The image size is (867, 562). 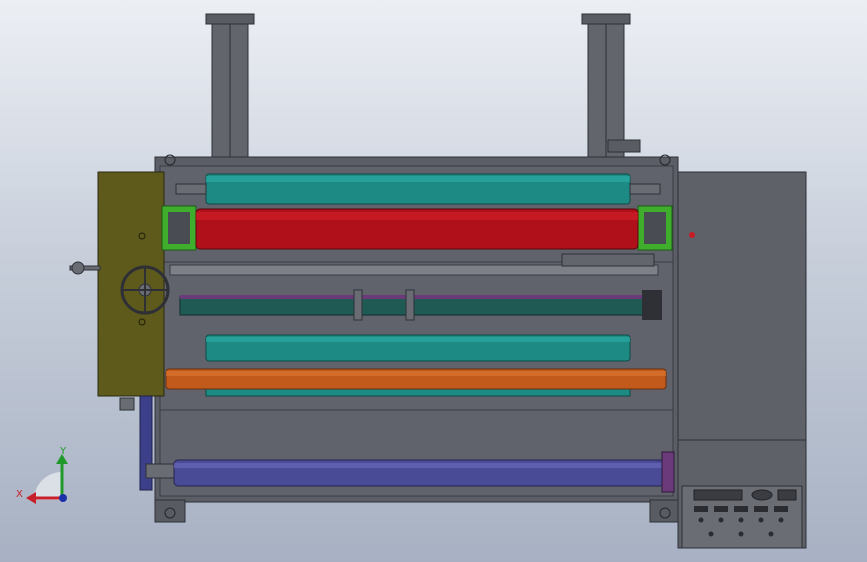 I want to click on coordinate-triad: Y X, so click(x=42, y=475).